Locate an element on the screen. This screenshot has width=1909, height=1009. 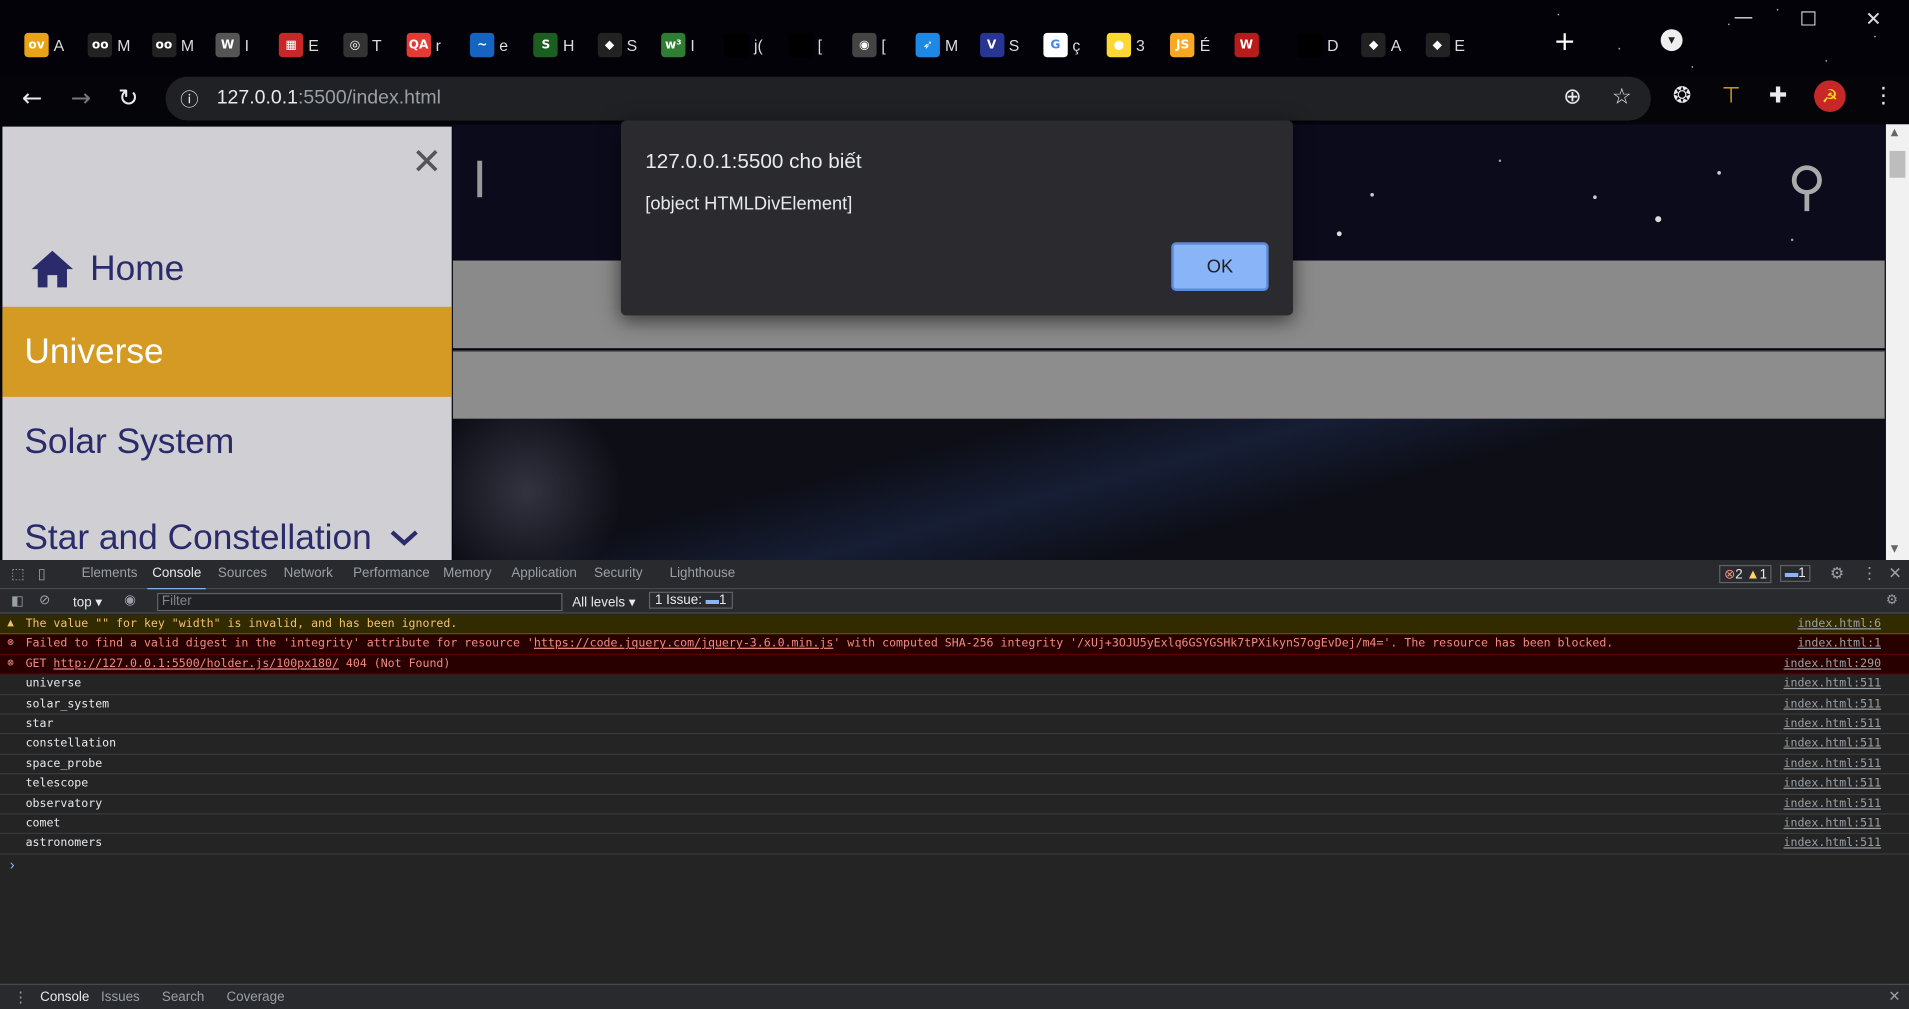
tab-network: Network is located at coordinates (308, 573).